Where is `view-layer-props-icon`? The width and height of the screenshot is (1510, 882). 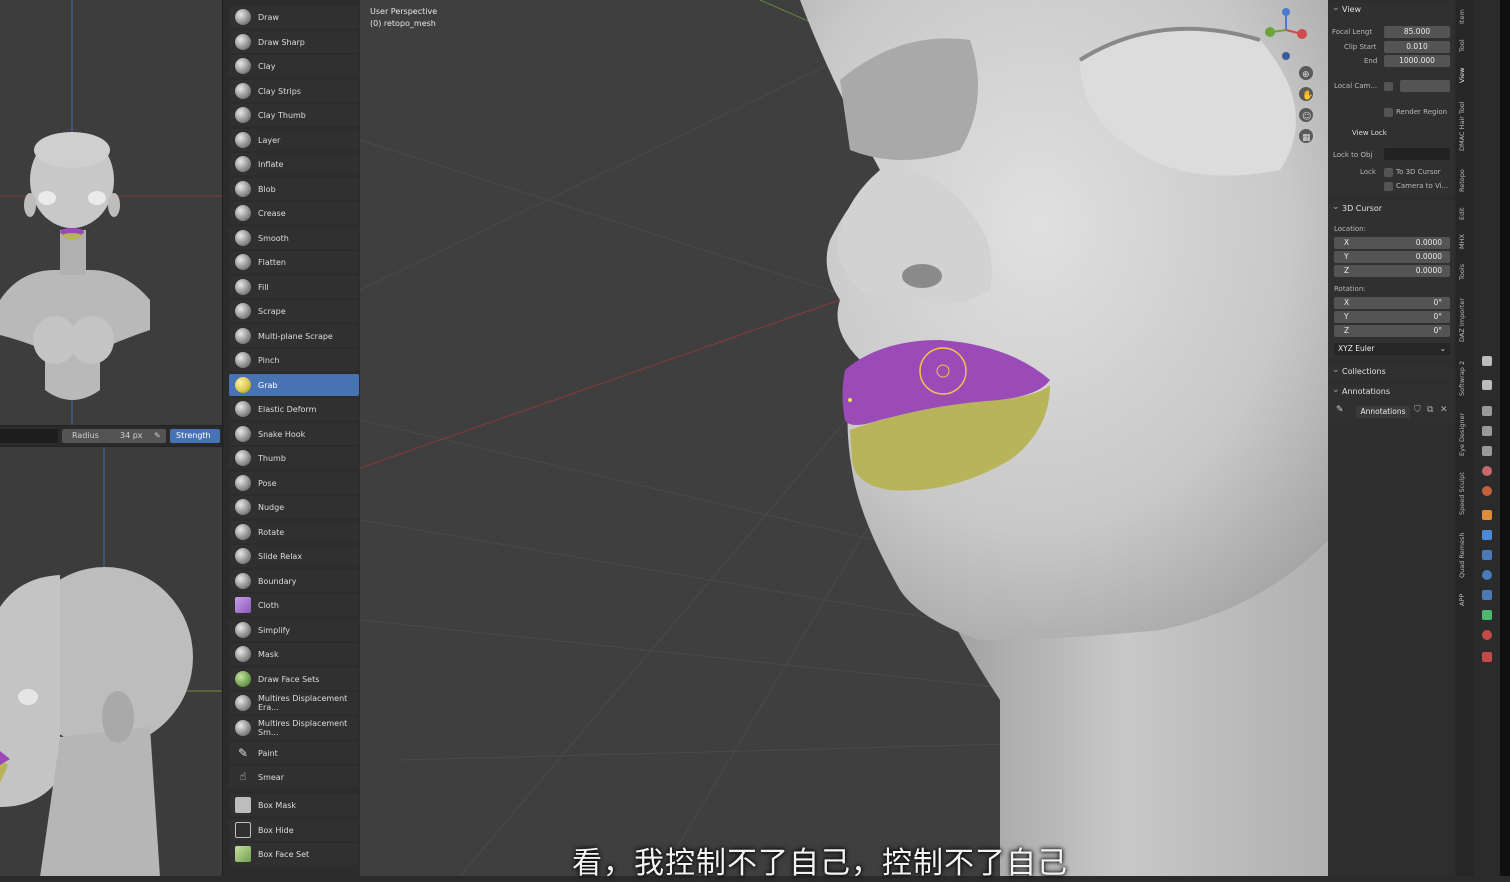 view-layer-props-icon is located at coordinates (1487, 451).